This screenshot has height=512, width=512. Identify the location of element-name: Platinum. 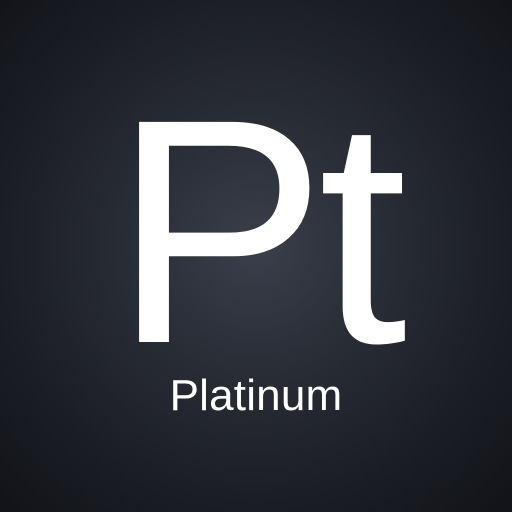
(256, 395).